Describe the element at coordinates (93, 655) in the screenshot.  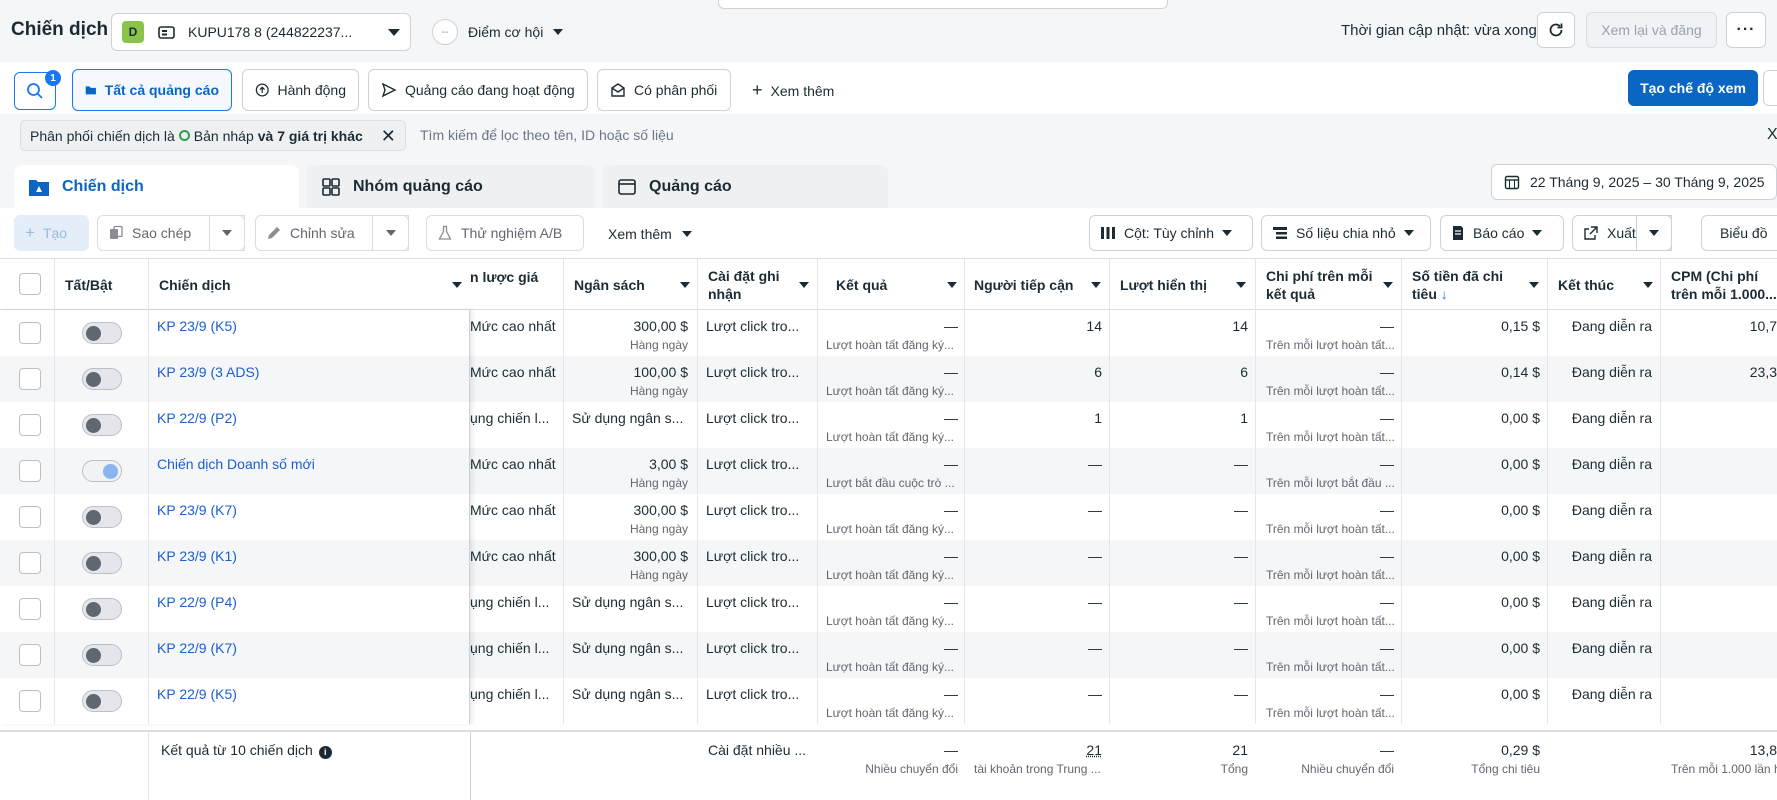
I see `toggle-knob` at that location.